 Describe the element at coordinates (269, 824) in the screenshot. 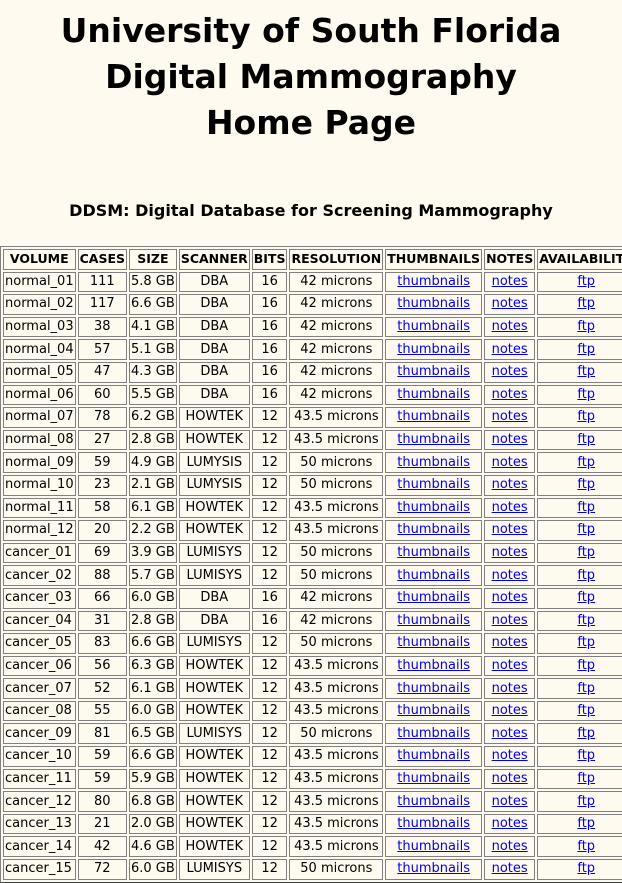

I see `bits-cell: 12` at that location.